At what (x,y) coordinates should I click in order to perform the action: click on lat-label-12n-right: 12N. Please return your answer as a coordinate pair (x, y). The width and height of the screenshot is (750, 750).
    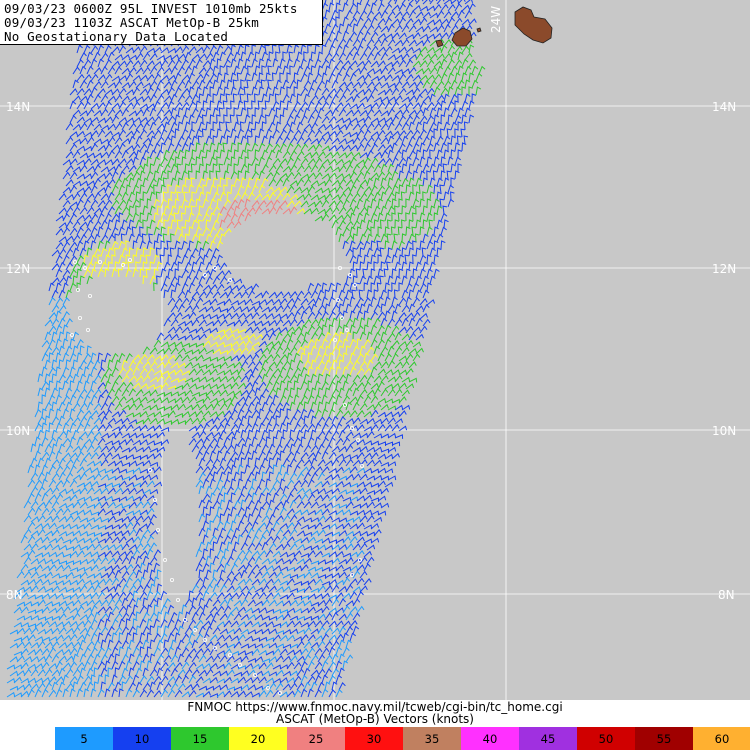
    Looking at the image, I should click on (724, 269).